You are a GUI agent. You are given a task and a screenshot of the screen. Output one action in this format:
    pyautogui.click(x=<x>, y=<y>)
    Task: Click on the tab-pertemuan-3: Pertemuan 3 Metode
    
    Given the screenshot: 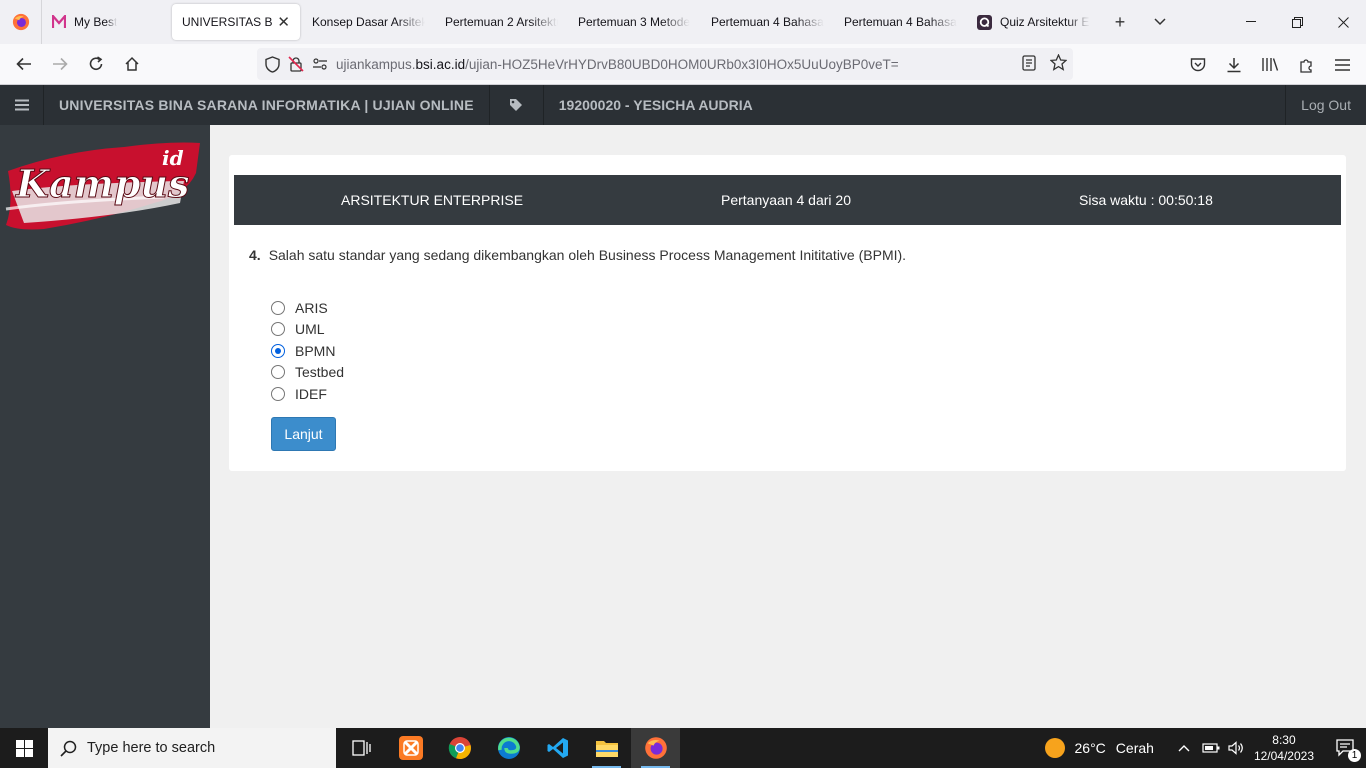 What is the action you would take?
    pyautogui.click(x=634, y=22)
    